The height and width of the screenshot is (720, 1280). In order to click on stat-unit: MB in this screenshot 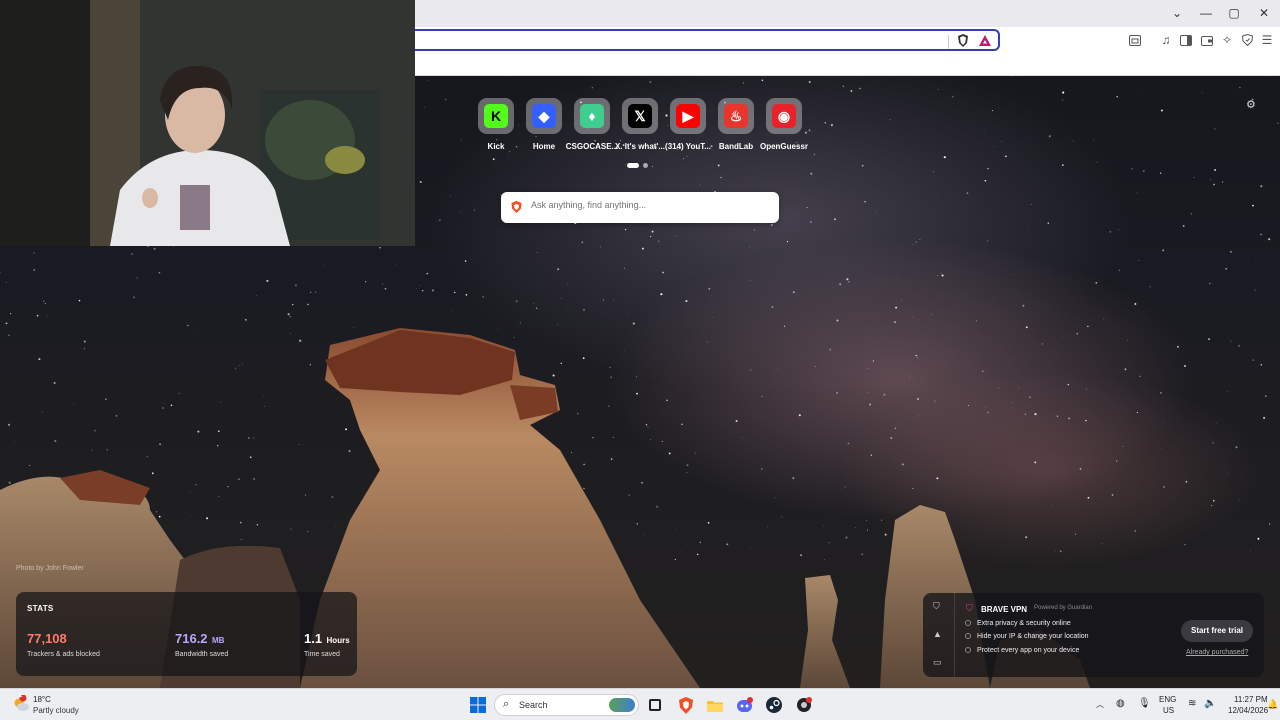, I will do `click(218, 640)`.